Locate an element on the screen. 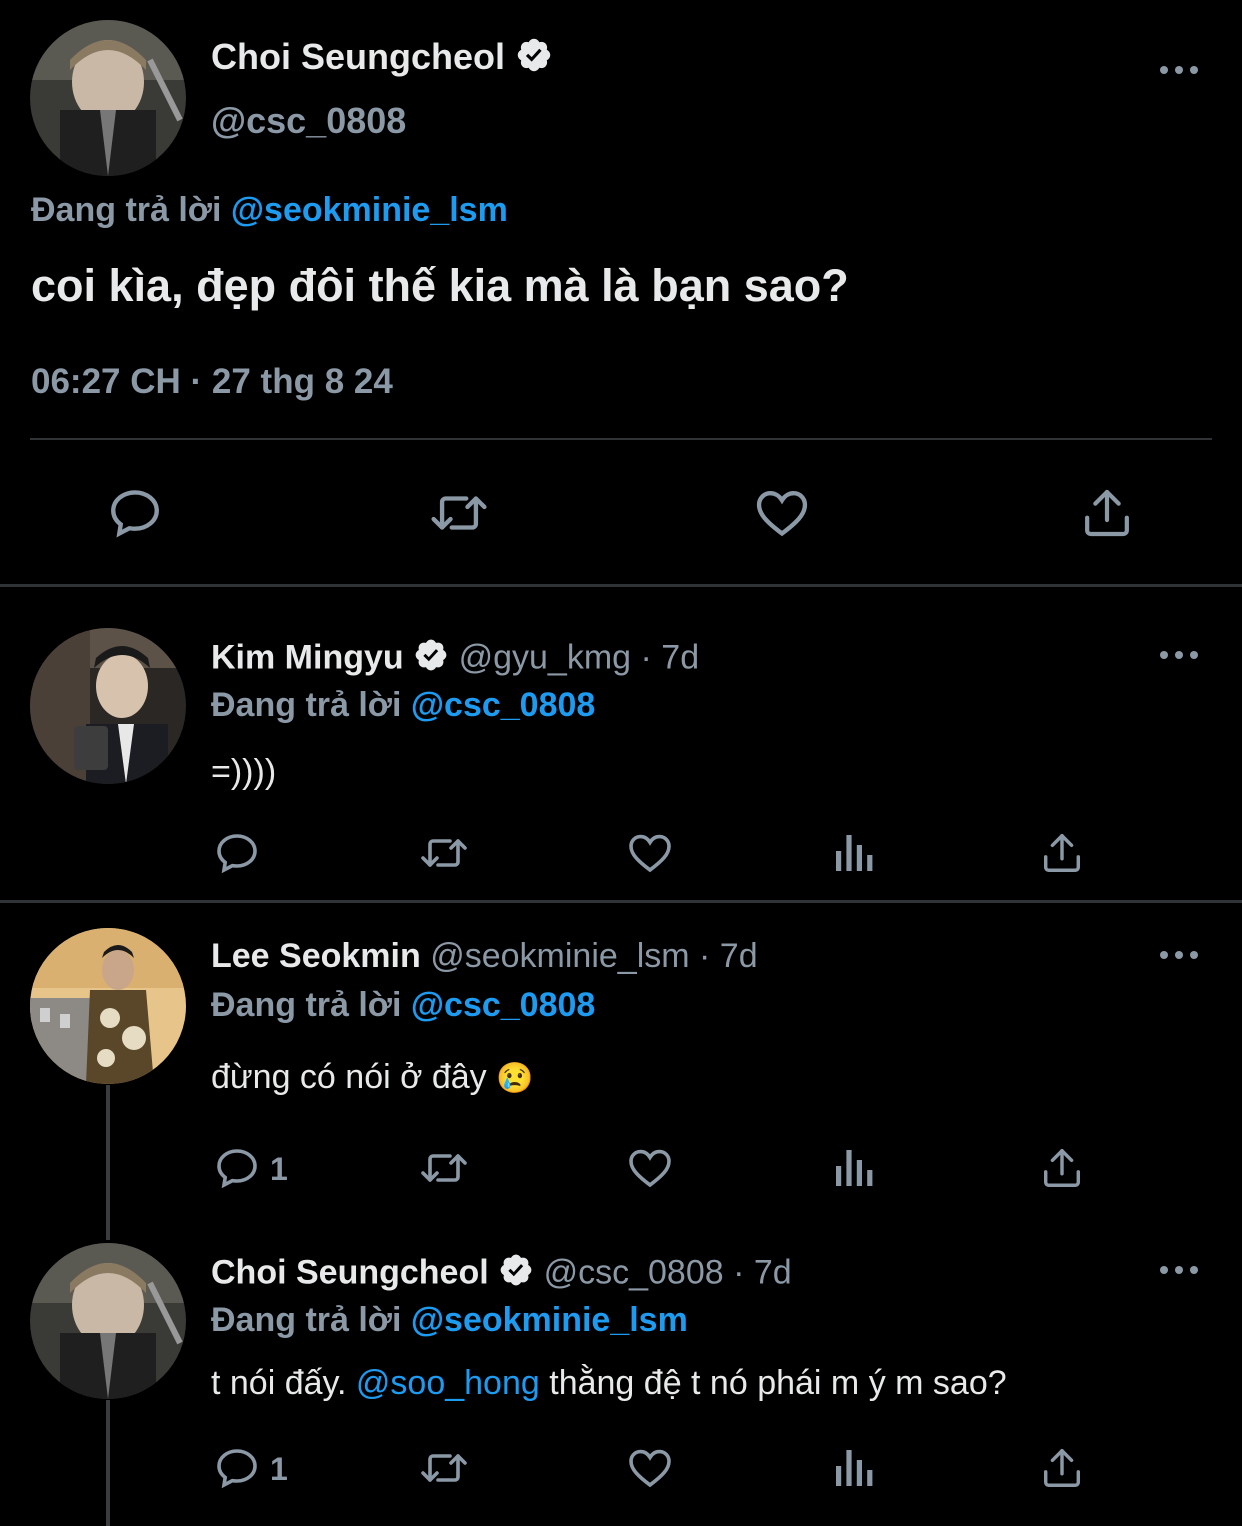 Image resolution: width=1242 pixels, height=1526 pixels. tweet-text-after: thằng đệ t nó phái m ý m sao? is located at coordinates (778, 1383).